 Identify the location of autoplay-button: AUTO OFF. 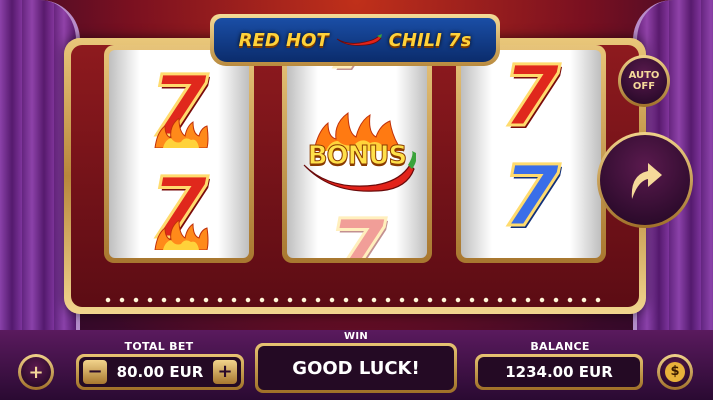
(644, 81).